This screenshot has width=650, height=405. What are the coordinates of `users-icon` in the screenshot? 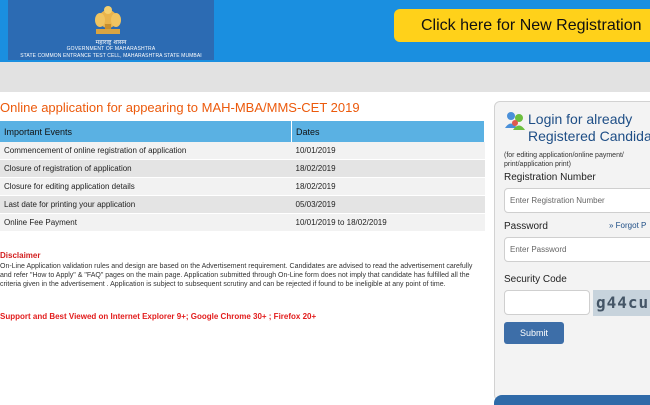 It's located at (515, 121).